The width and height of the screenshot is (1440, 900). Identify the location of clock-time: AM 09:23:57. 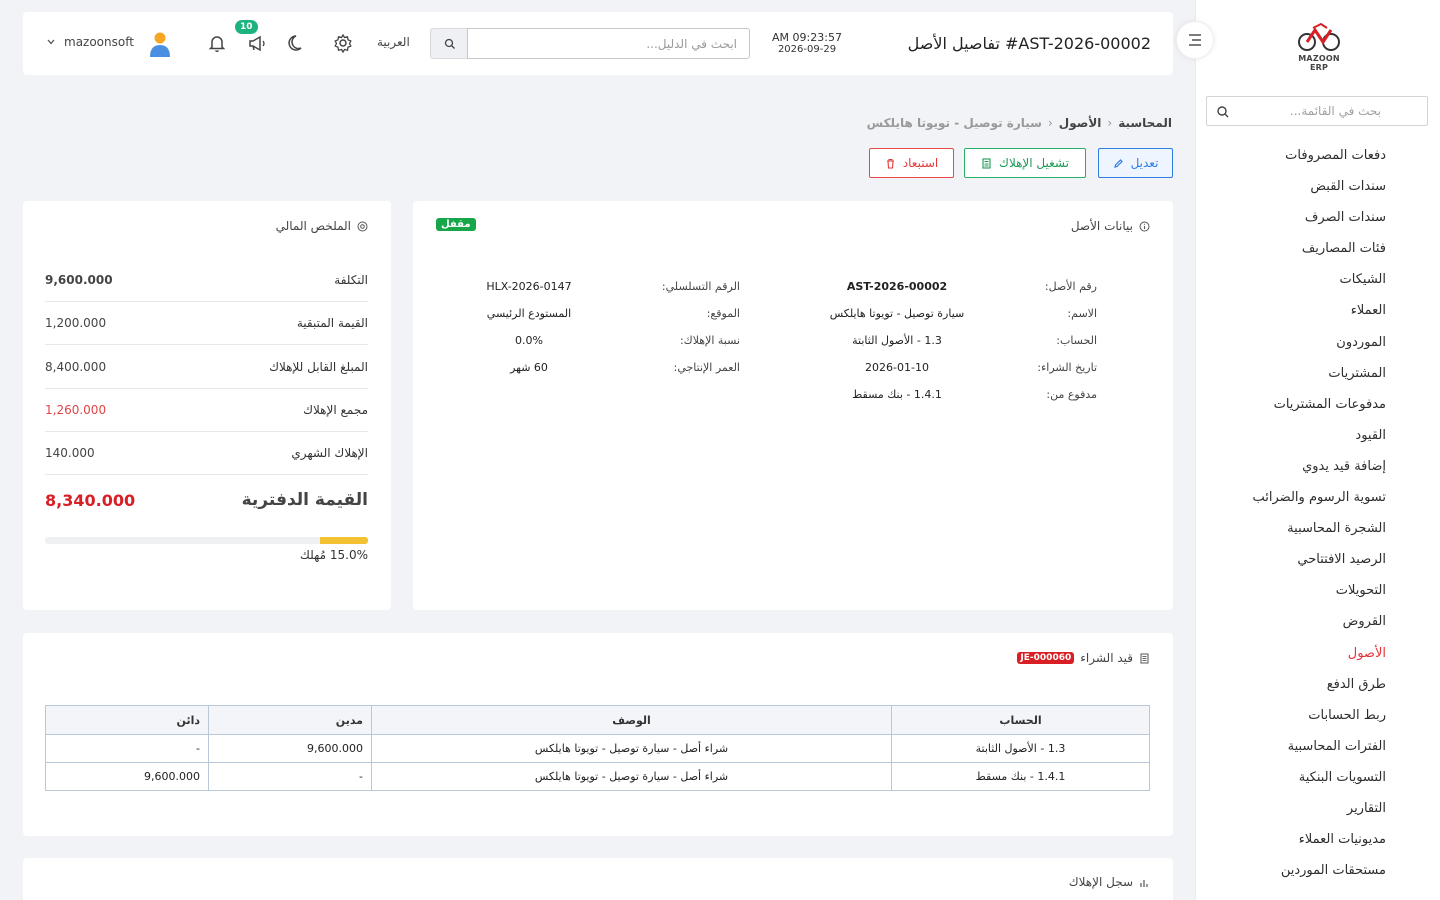
(807, 37).